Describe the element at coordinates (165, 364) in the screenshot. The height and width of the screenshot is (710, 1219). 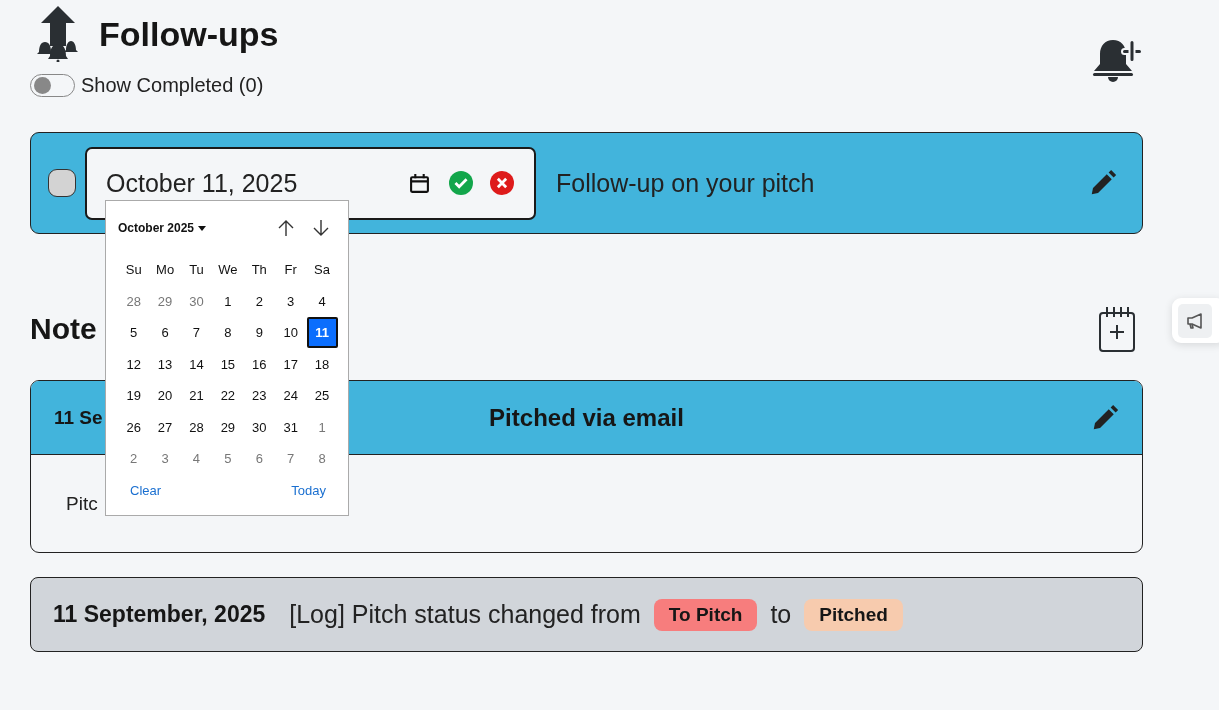
I see `calendar-day: 13` at that location.